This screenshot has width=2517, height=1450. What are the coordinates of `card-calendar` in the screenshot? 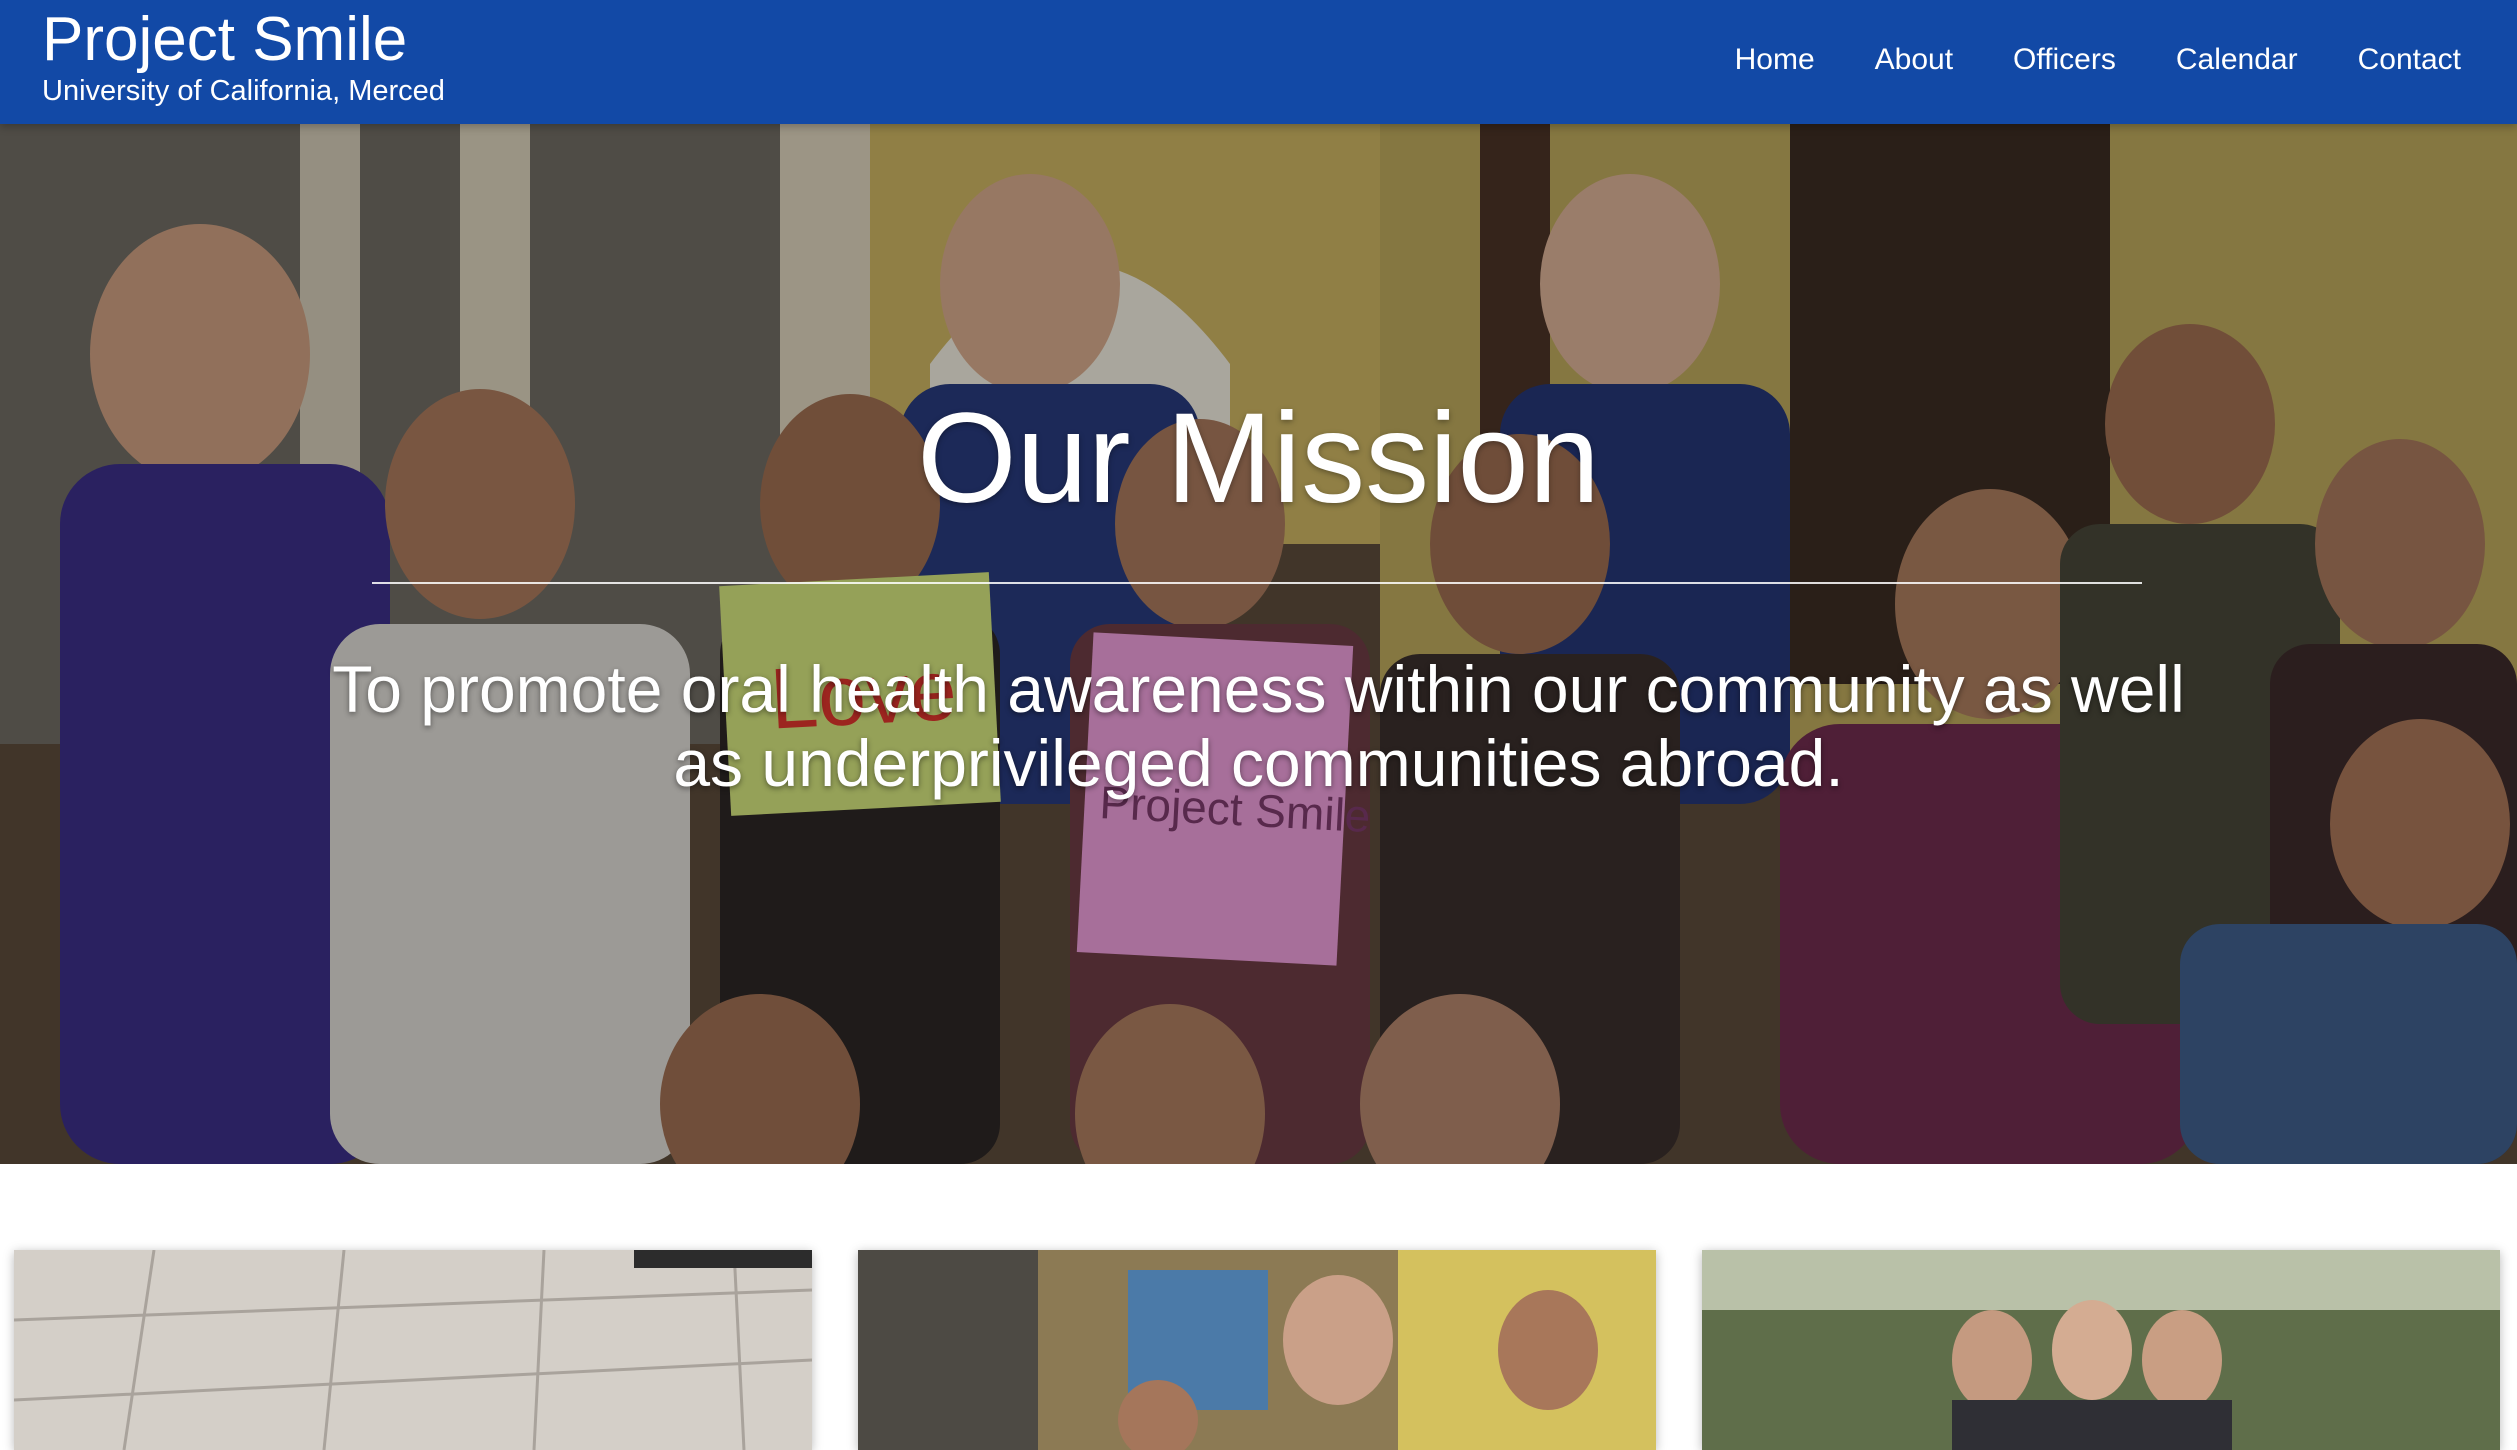 It's located at (413, 1350).